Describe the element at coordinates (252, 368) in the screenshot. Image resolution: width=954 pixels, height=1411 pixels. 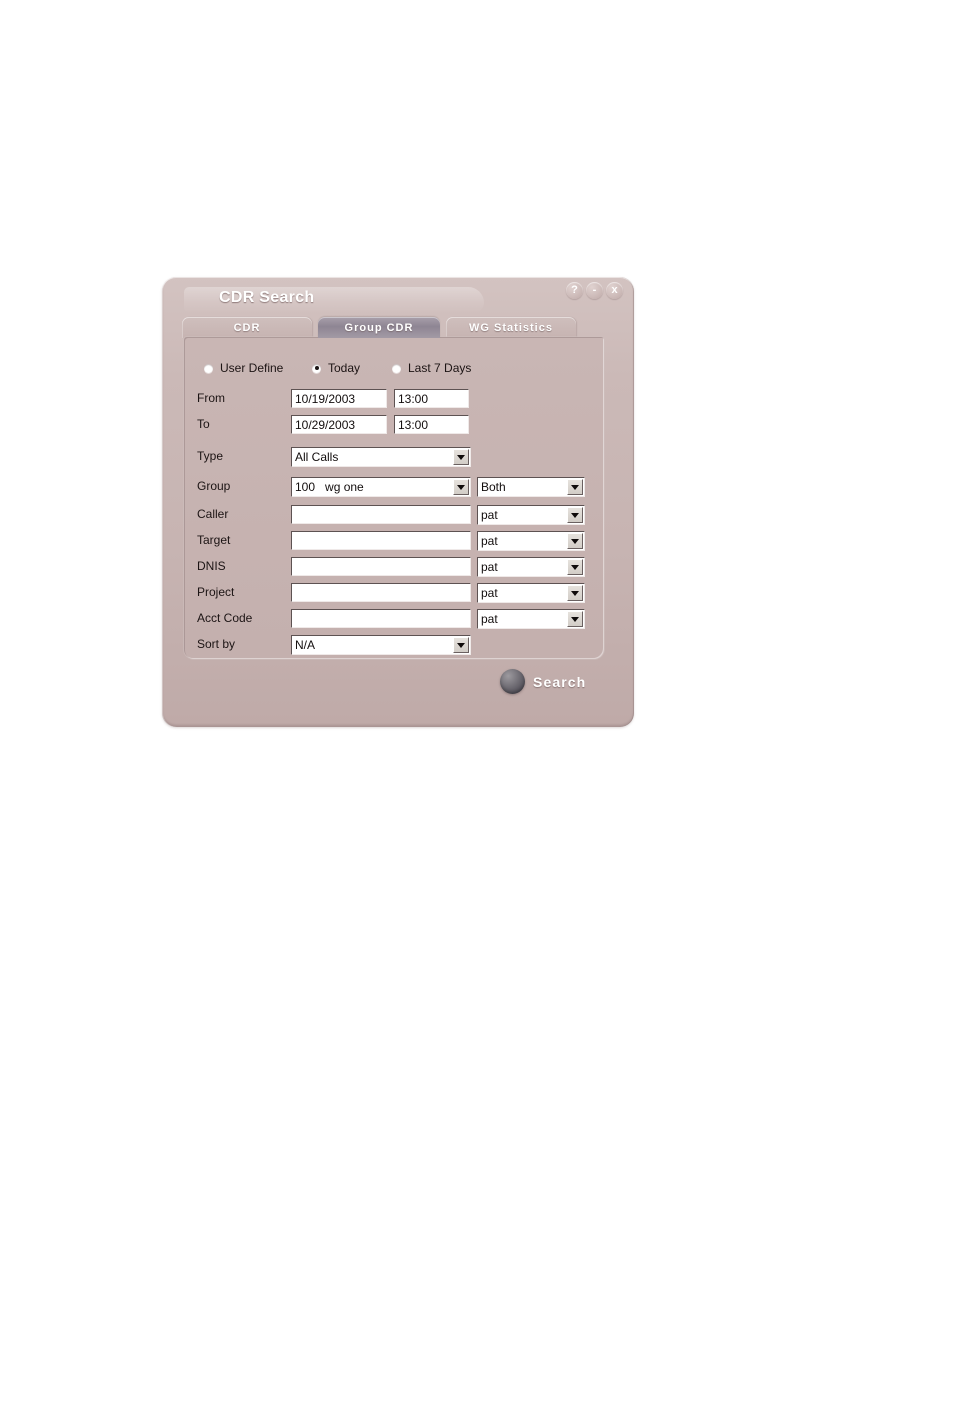
I see `radio-user-define-label: User Define` at that location.